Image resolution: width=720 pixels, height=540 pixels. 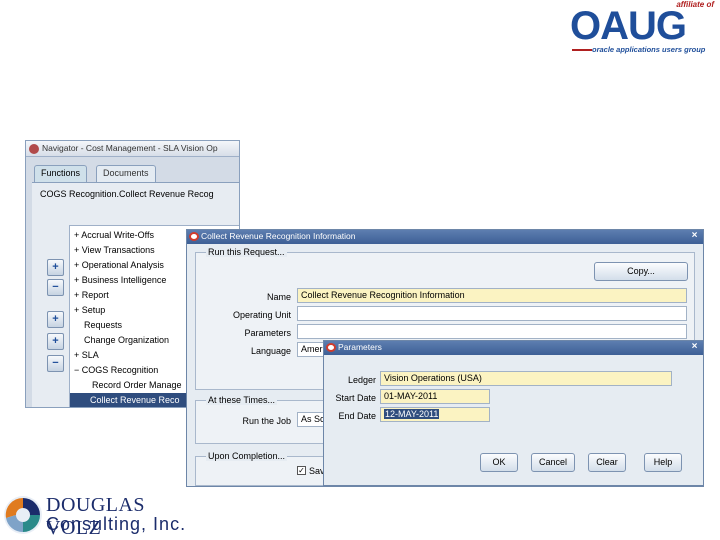 What do you see at coordinates (270, 351) in the screenshot?
I see `language-label: Language` at bounding box center [270, 351].